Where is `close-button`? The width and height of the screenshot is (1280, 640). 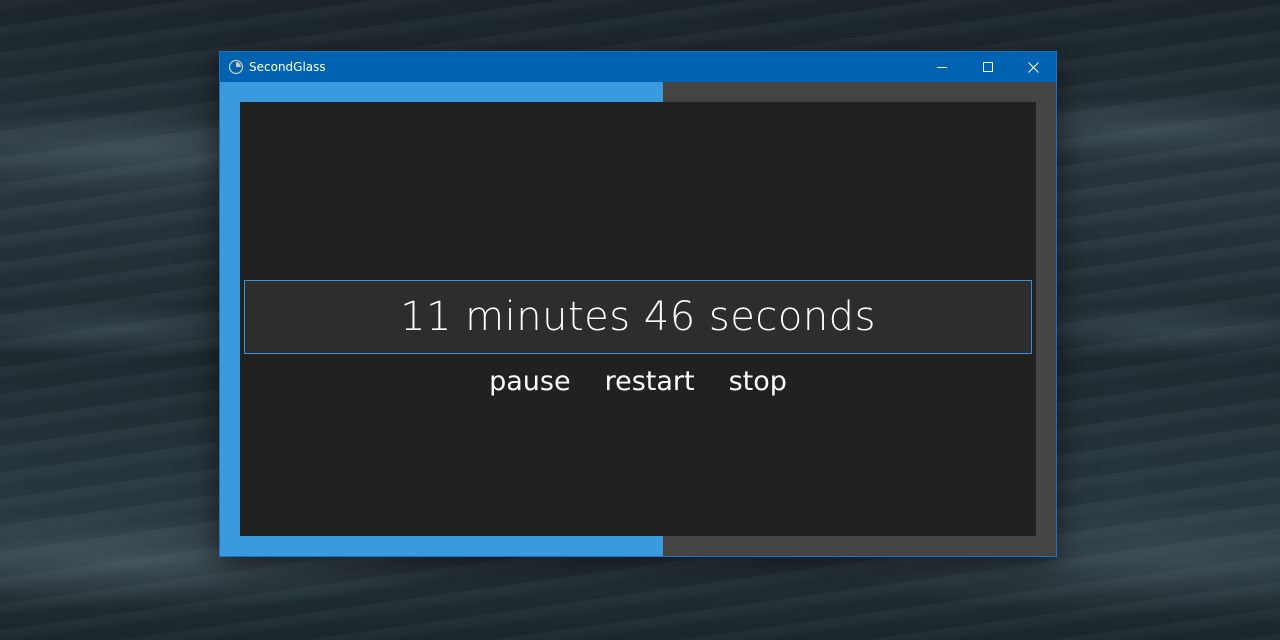 close-button is located at coordinates (1033, 67).